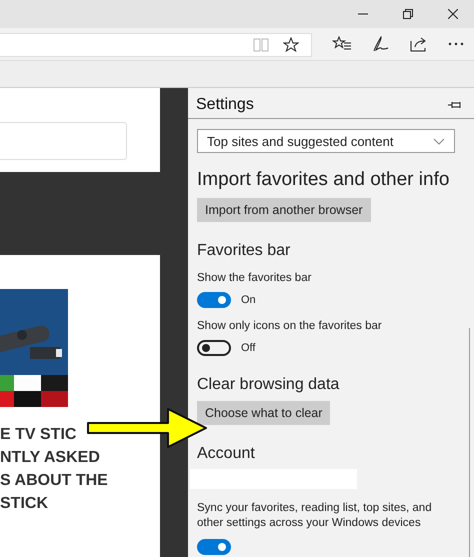 The height and width of the screenshot is (557, 474). I want to click on action-button: Choose what to clear, so click(263, 413).